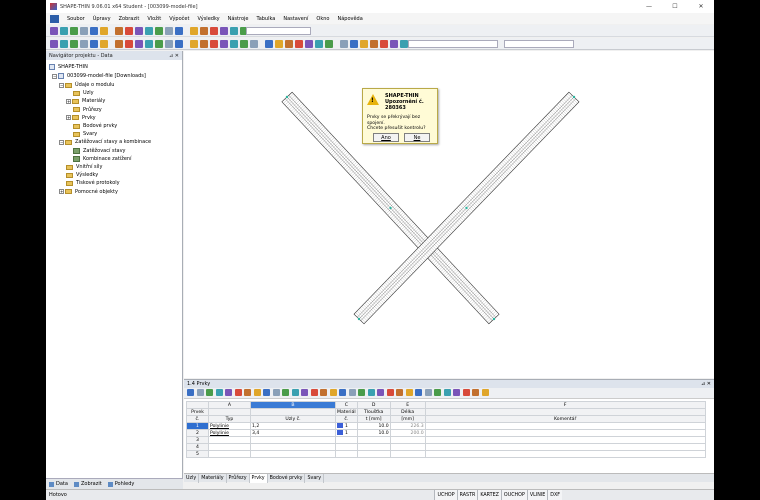 The width and height of the screenshot is (760, 500). Describe the element at coordinates (105, 142) in the screenshot. I see `tree-item: − Zatěžovací stavy a kombinace` at that location.